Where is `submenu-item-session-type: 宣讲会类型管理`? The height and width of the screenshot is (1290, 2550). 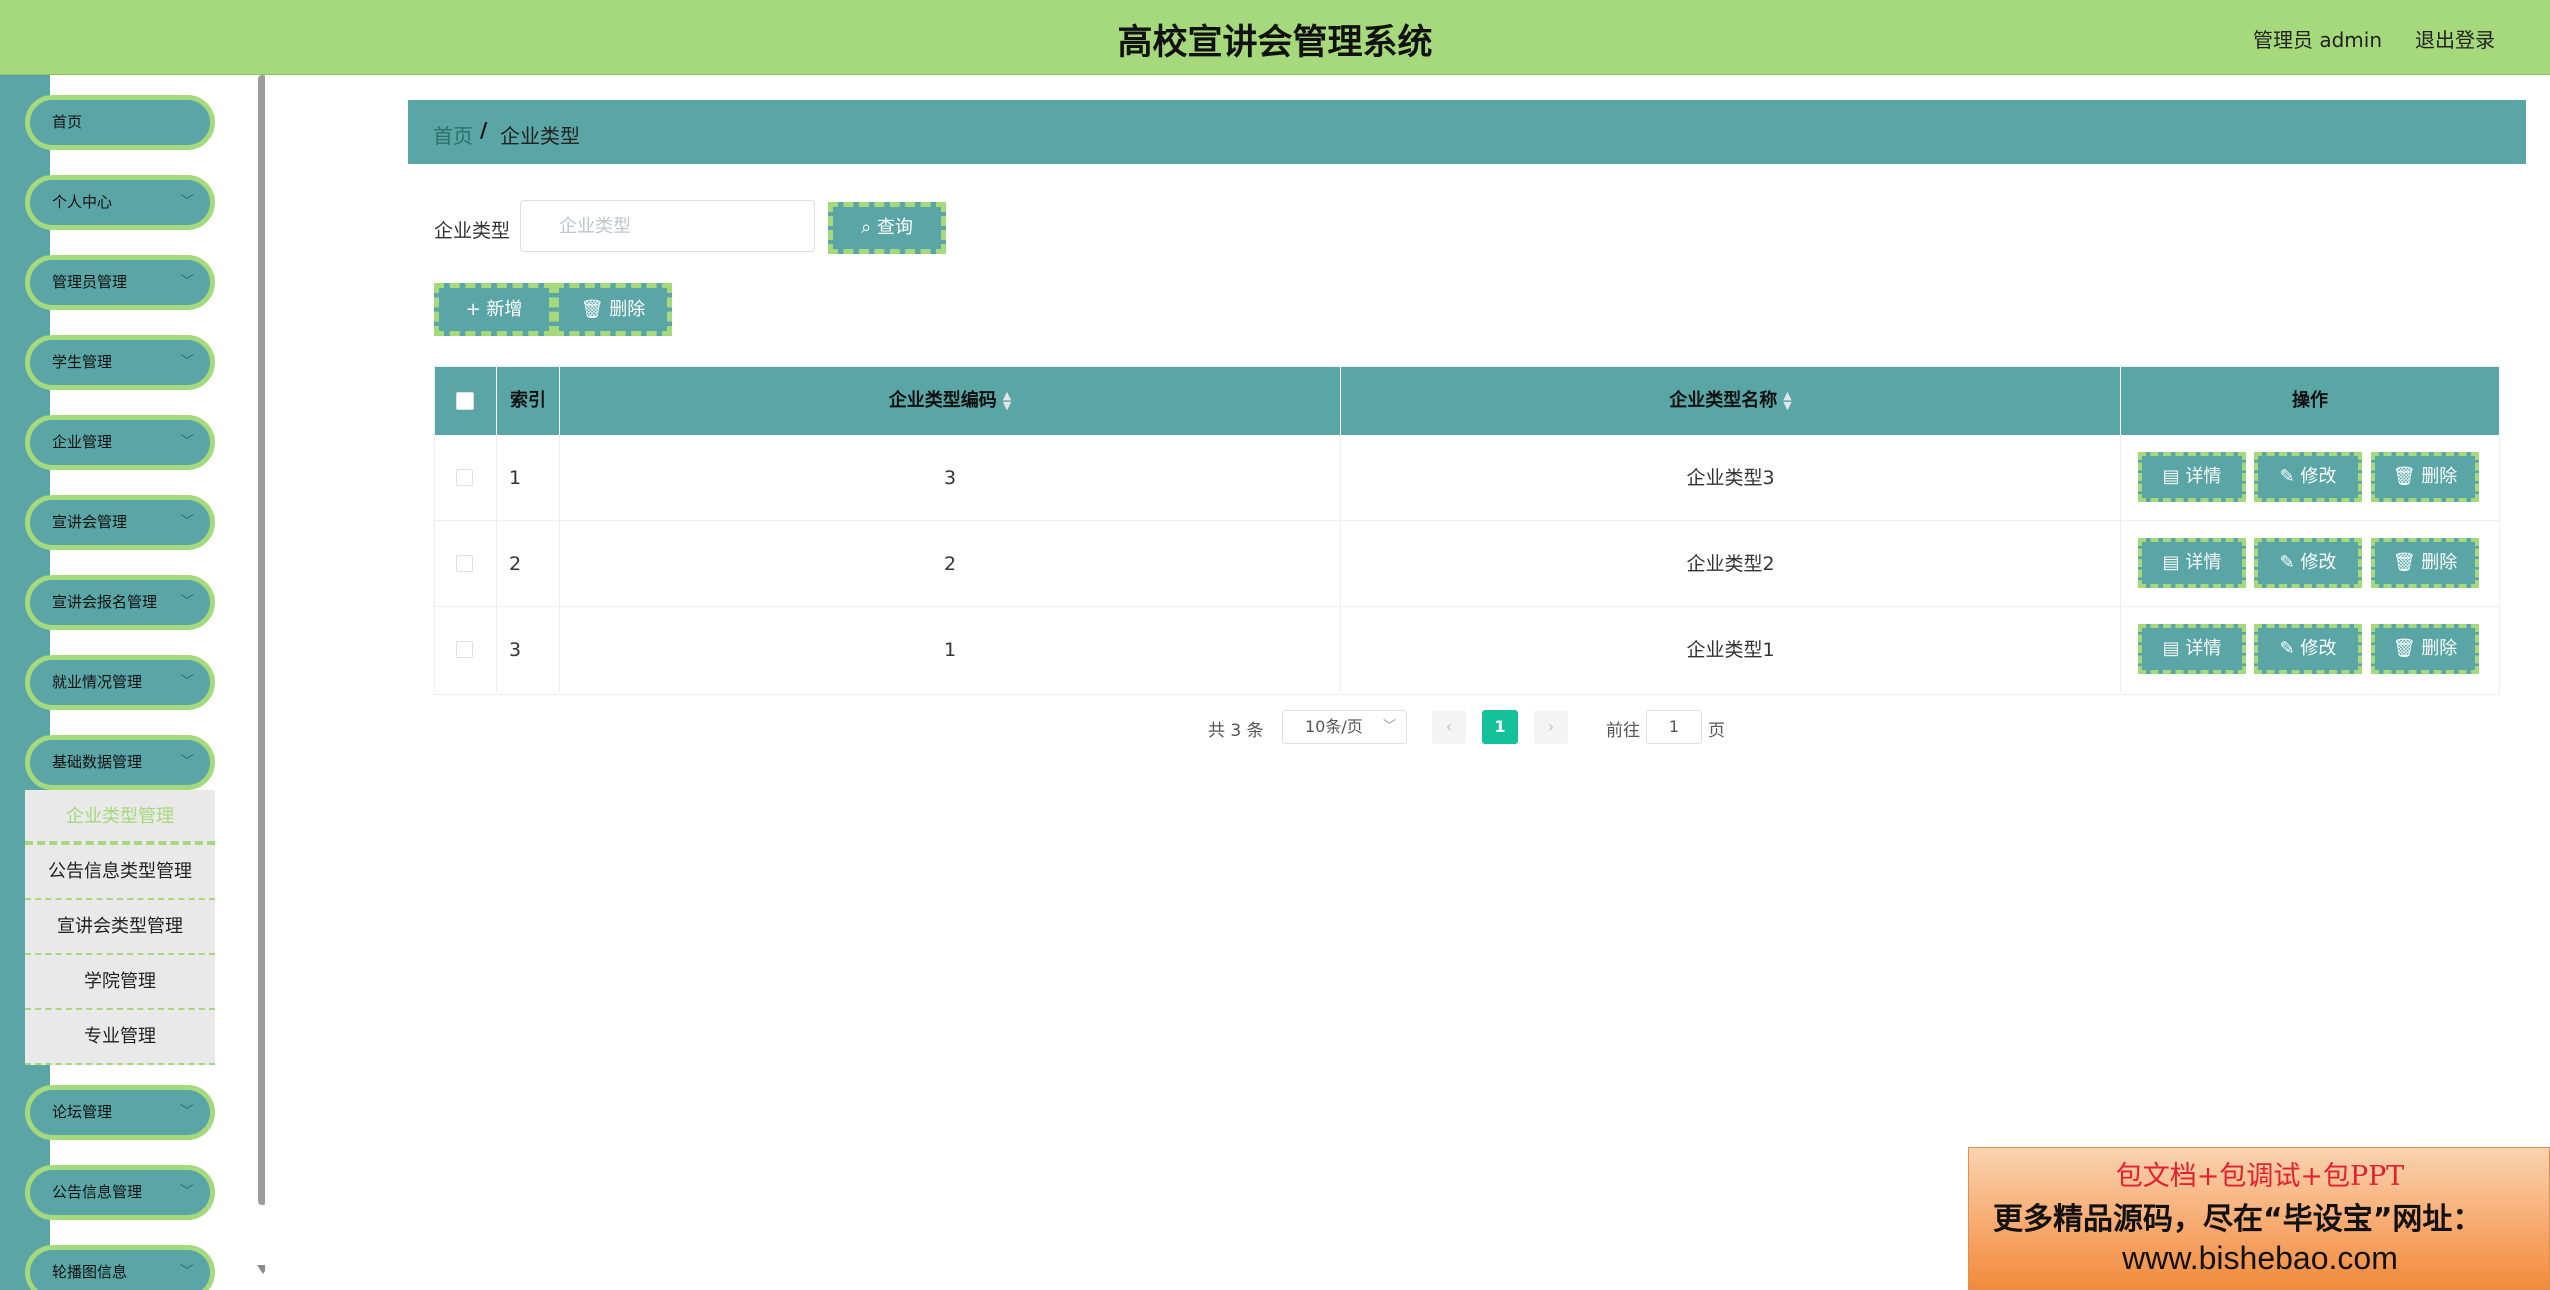
submenu-item-session-type: 宣讲会类型管理 is located at coordinates (120, 927).